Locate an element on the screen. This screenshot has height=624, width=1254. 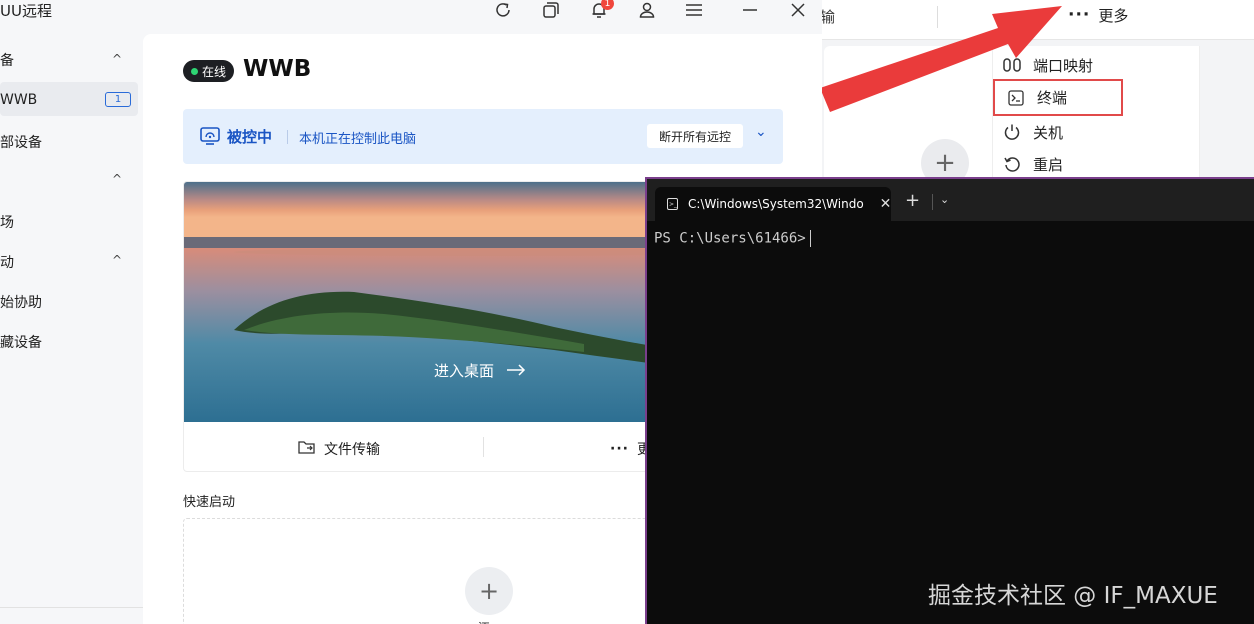
terminal-tab-title: C:\Windows\System32\Windo is located at coordinates (776, 204).